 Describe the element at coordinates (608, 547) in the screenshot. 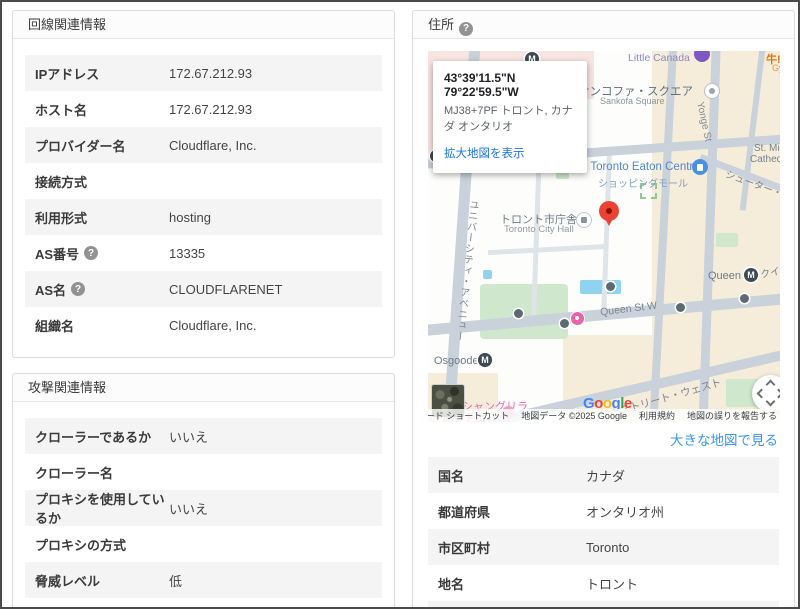

I see `row-value: Toronto` at that location.